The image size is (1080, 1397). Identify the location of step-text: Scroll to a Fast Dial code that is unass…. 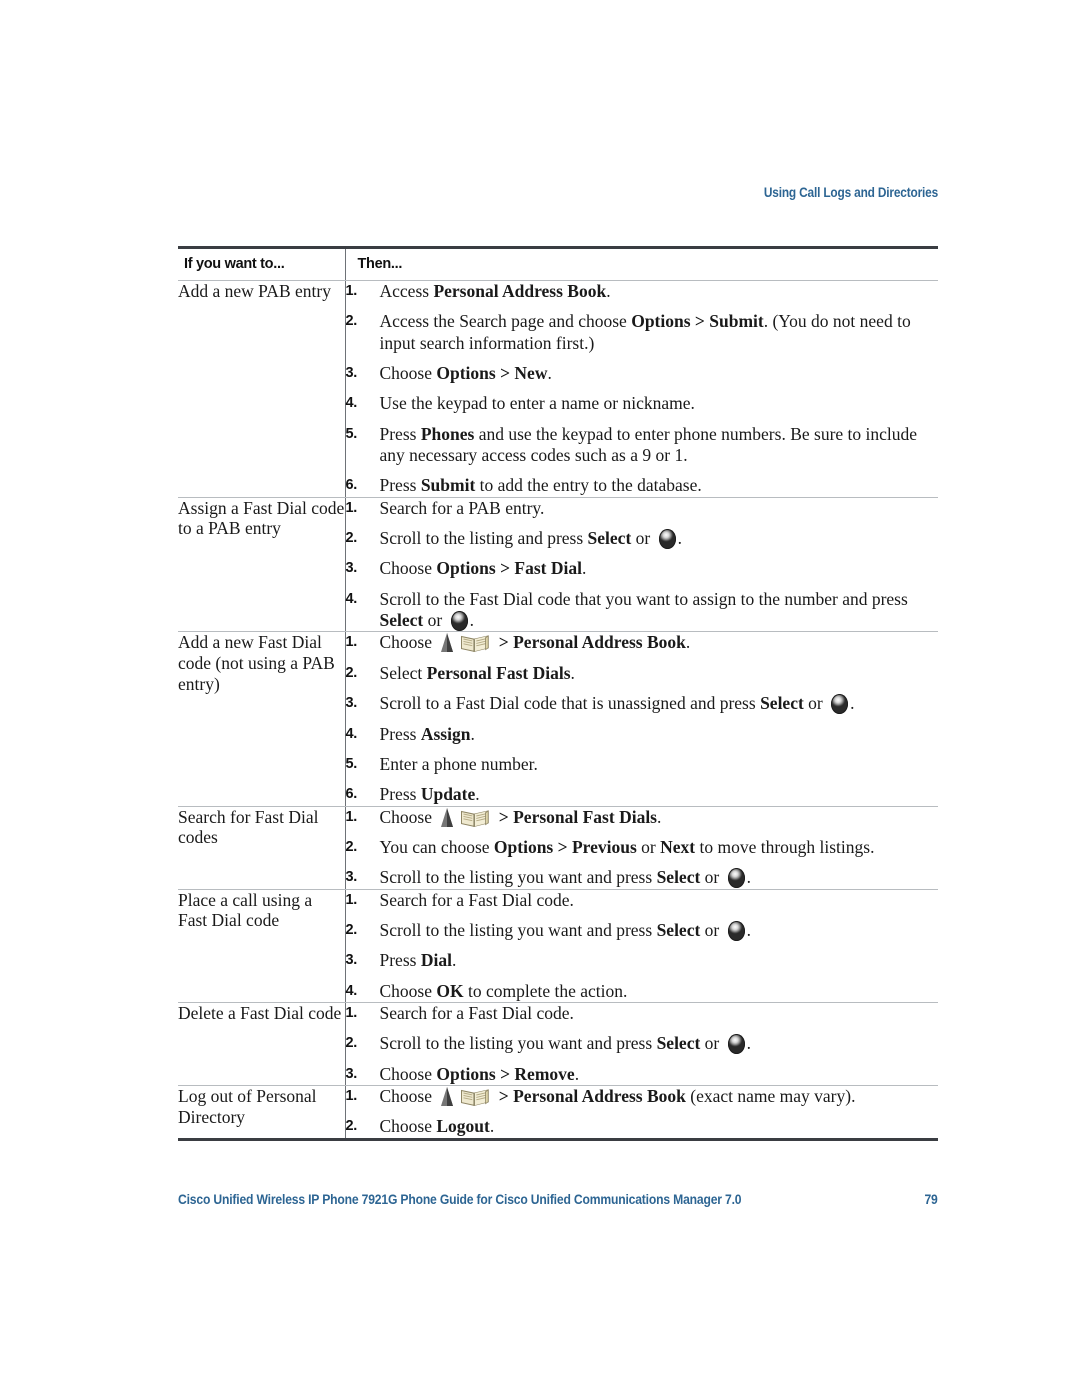
(617, 704).